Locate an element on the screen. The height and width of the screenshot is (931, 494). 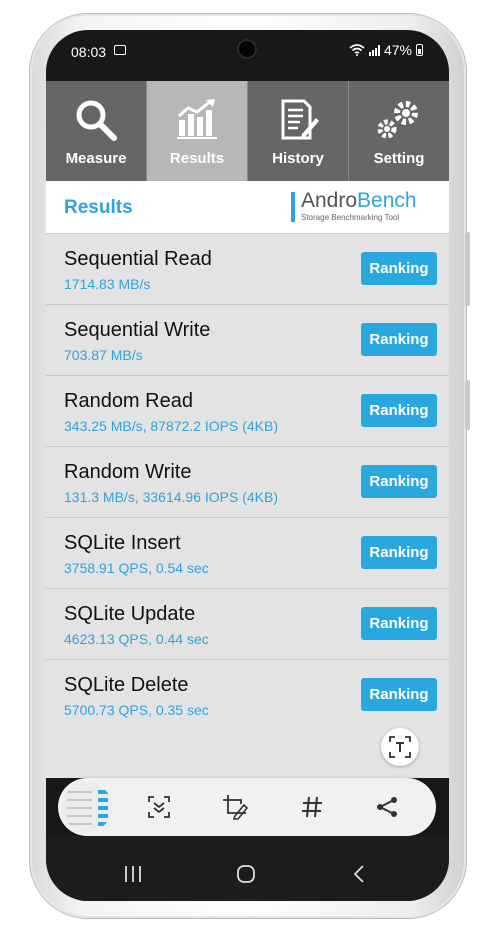
share-icon is located at coordinates (387, 807).